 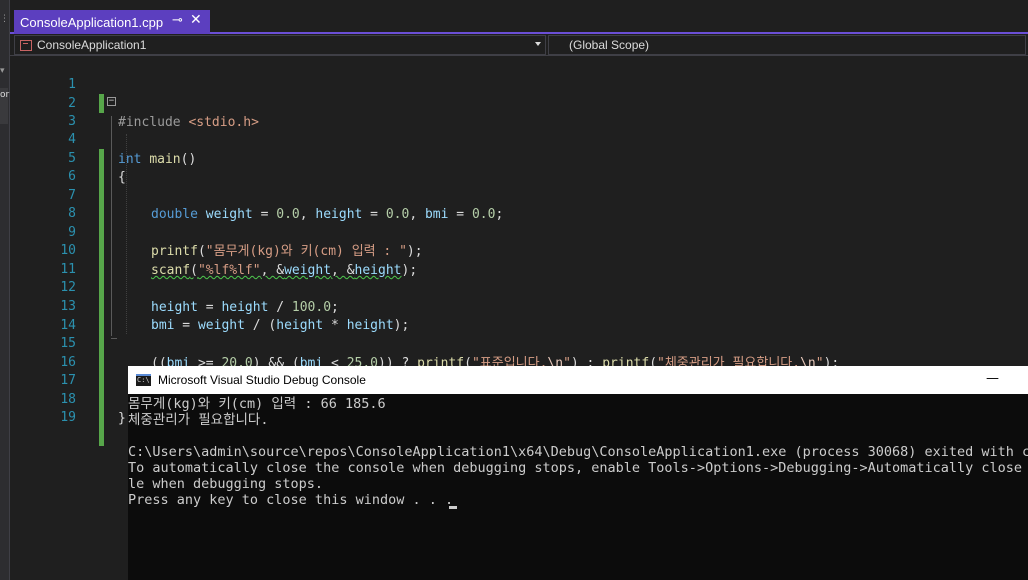 What do you see at coordinates (291, 500) in the screenshot?
I see `console-line: Press any key to close this window . . .` at bounding box center [291, 500].